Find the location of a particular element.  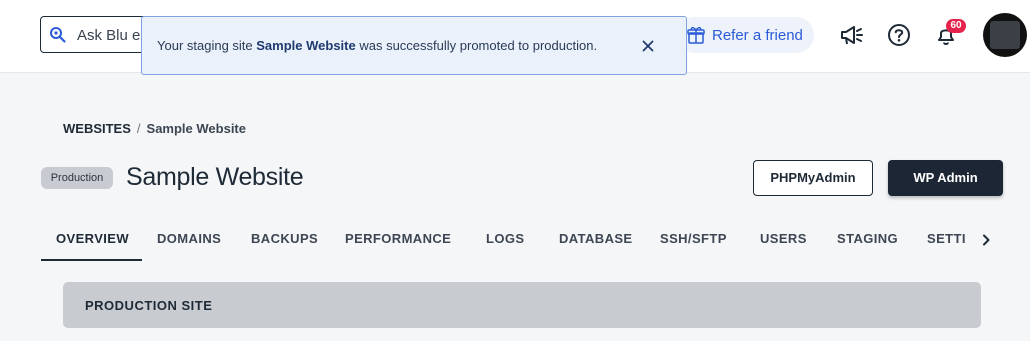

tab-performance: PERFORMANCE is located at coordinates (398, 238).